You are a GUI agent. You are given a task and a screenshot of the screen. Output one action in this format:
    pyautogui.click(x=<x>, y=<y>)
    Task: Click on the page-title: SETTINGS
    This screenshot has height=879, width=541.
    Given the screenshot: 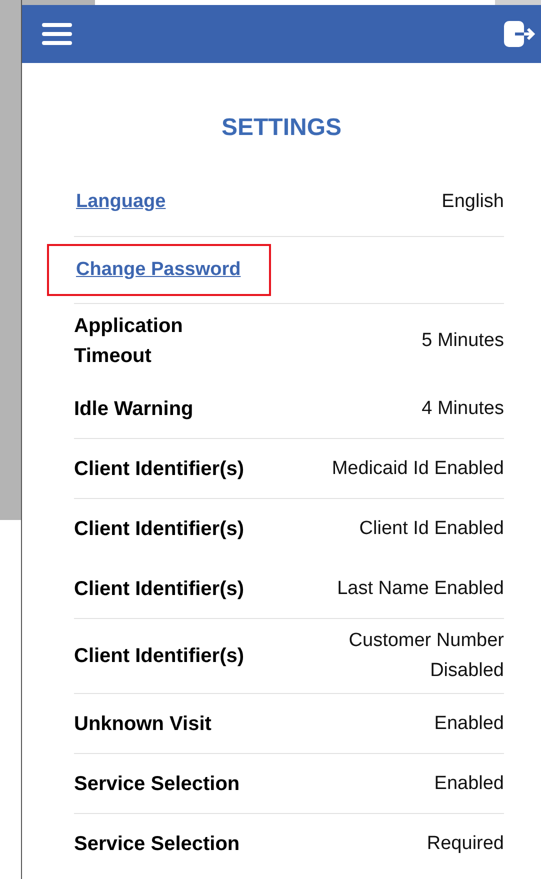 What is the action you would take?
    pyautogui.click(x=281, y=128)
    